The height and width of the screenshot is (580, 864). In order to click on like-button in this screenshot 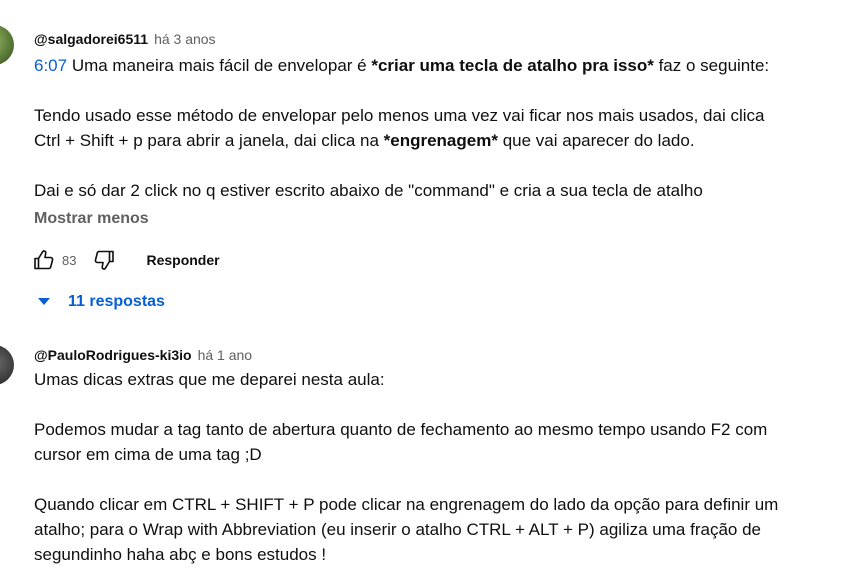, I will do `click(44, 260)`.